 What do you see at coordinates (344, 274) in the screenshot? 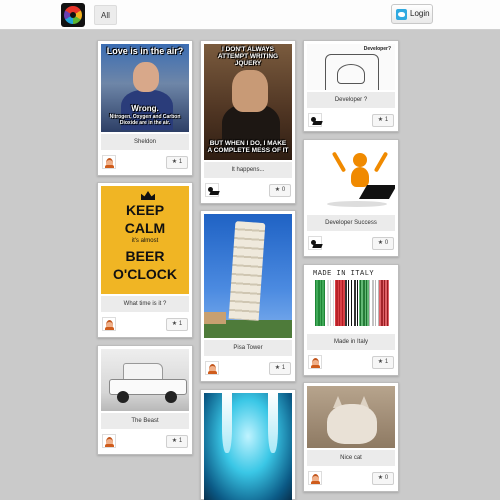
I see `barcode-text: MADE IN ITALY` at bounding box center [344, 274].